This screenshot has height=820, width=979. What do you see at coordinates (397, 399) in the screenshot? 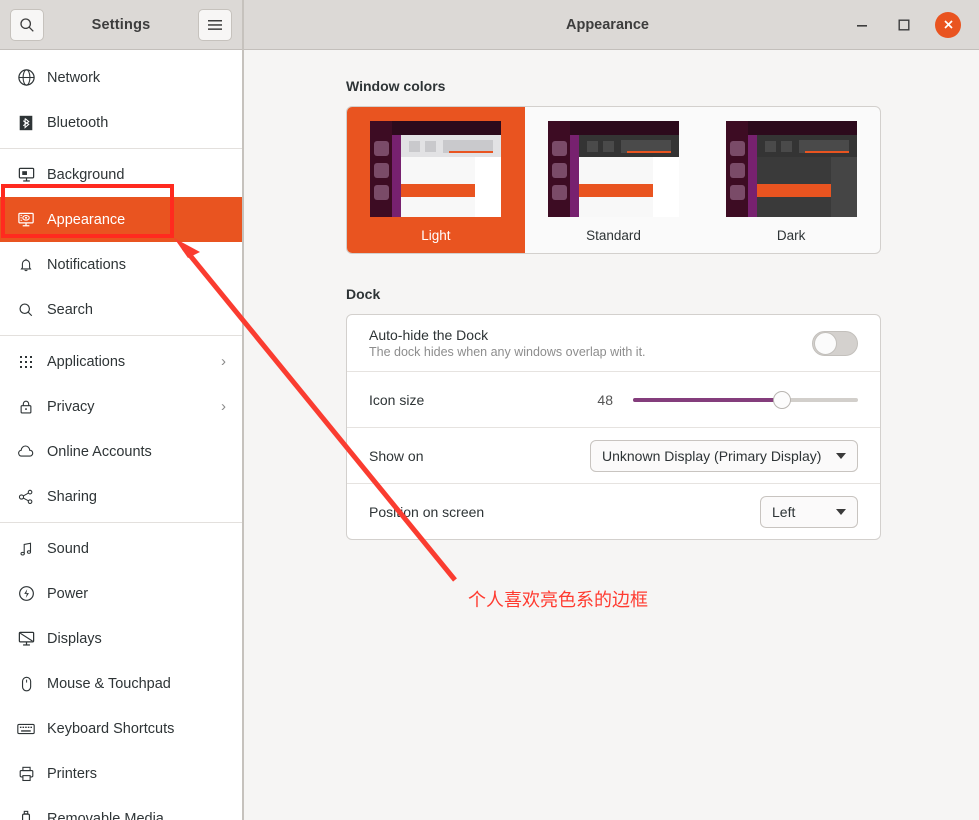
I see `icon-size-label: Icon size` at bounding box center [397, 399].